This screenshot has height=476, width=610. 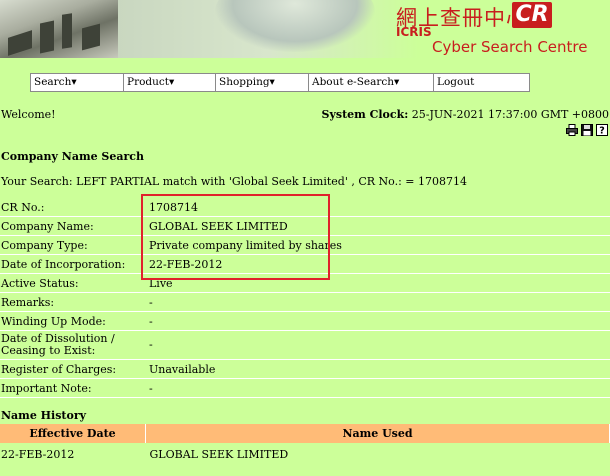 What do you see at coordinates (77, 82) in the screenshot?
I see `menu-search: Search▾` at bounding box center [77, 82].